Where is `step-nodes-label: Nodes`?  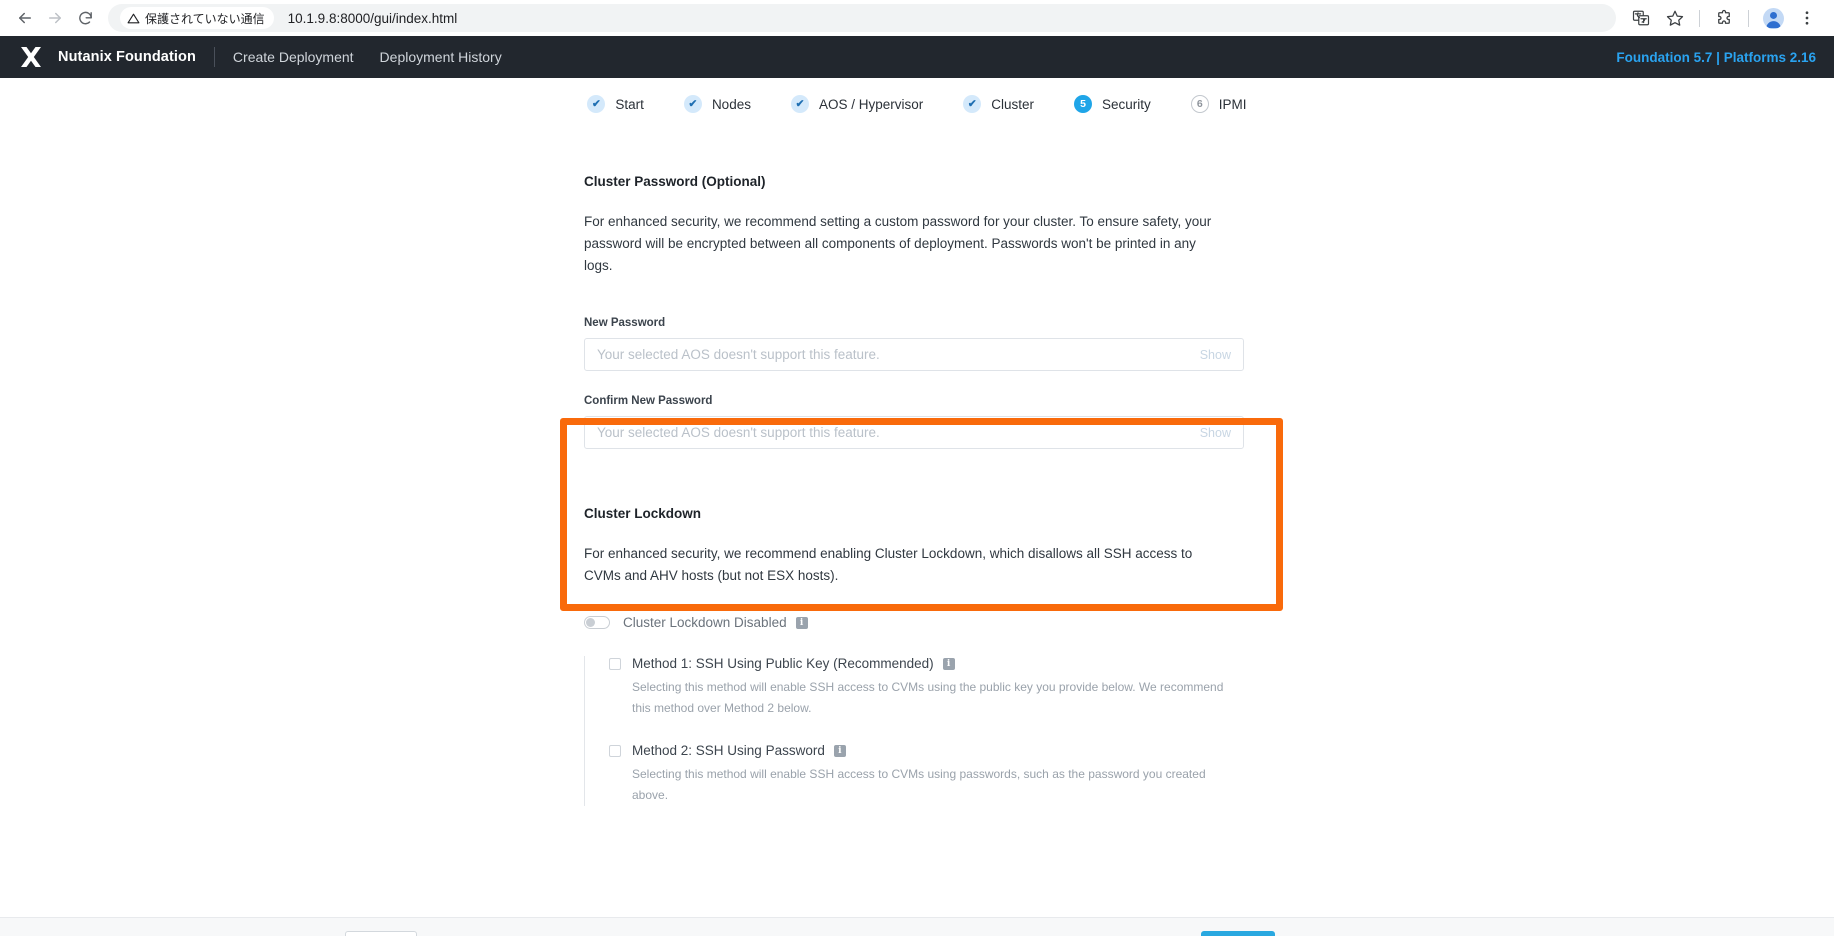 step-nodes-label: Nodes is located at coordinates (731, 104).